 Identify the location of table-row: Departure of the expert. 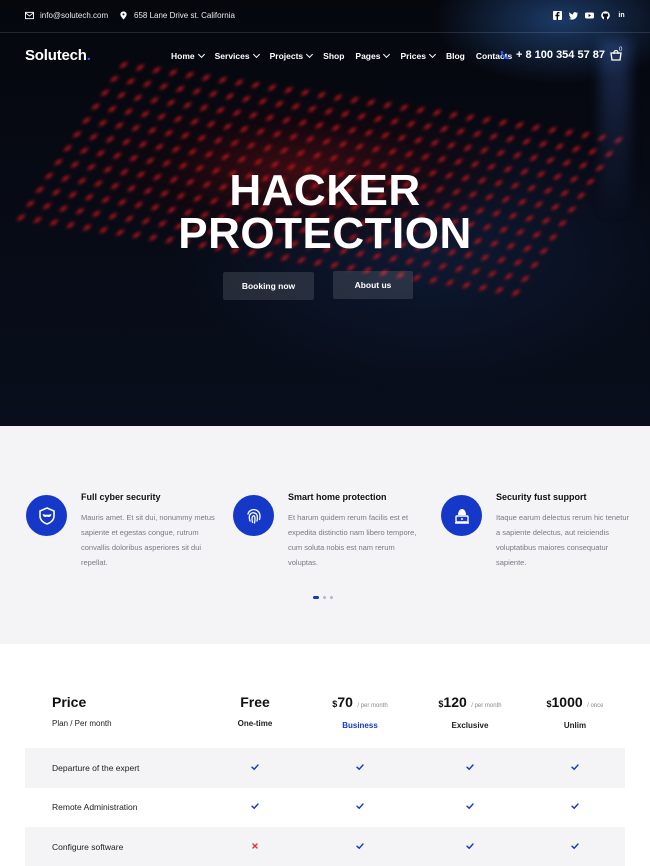
(325, 768).